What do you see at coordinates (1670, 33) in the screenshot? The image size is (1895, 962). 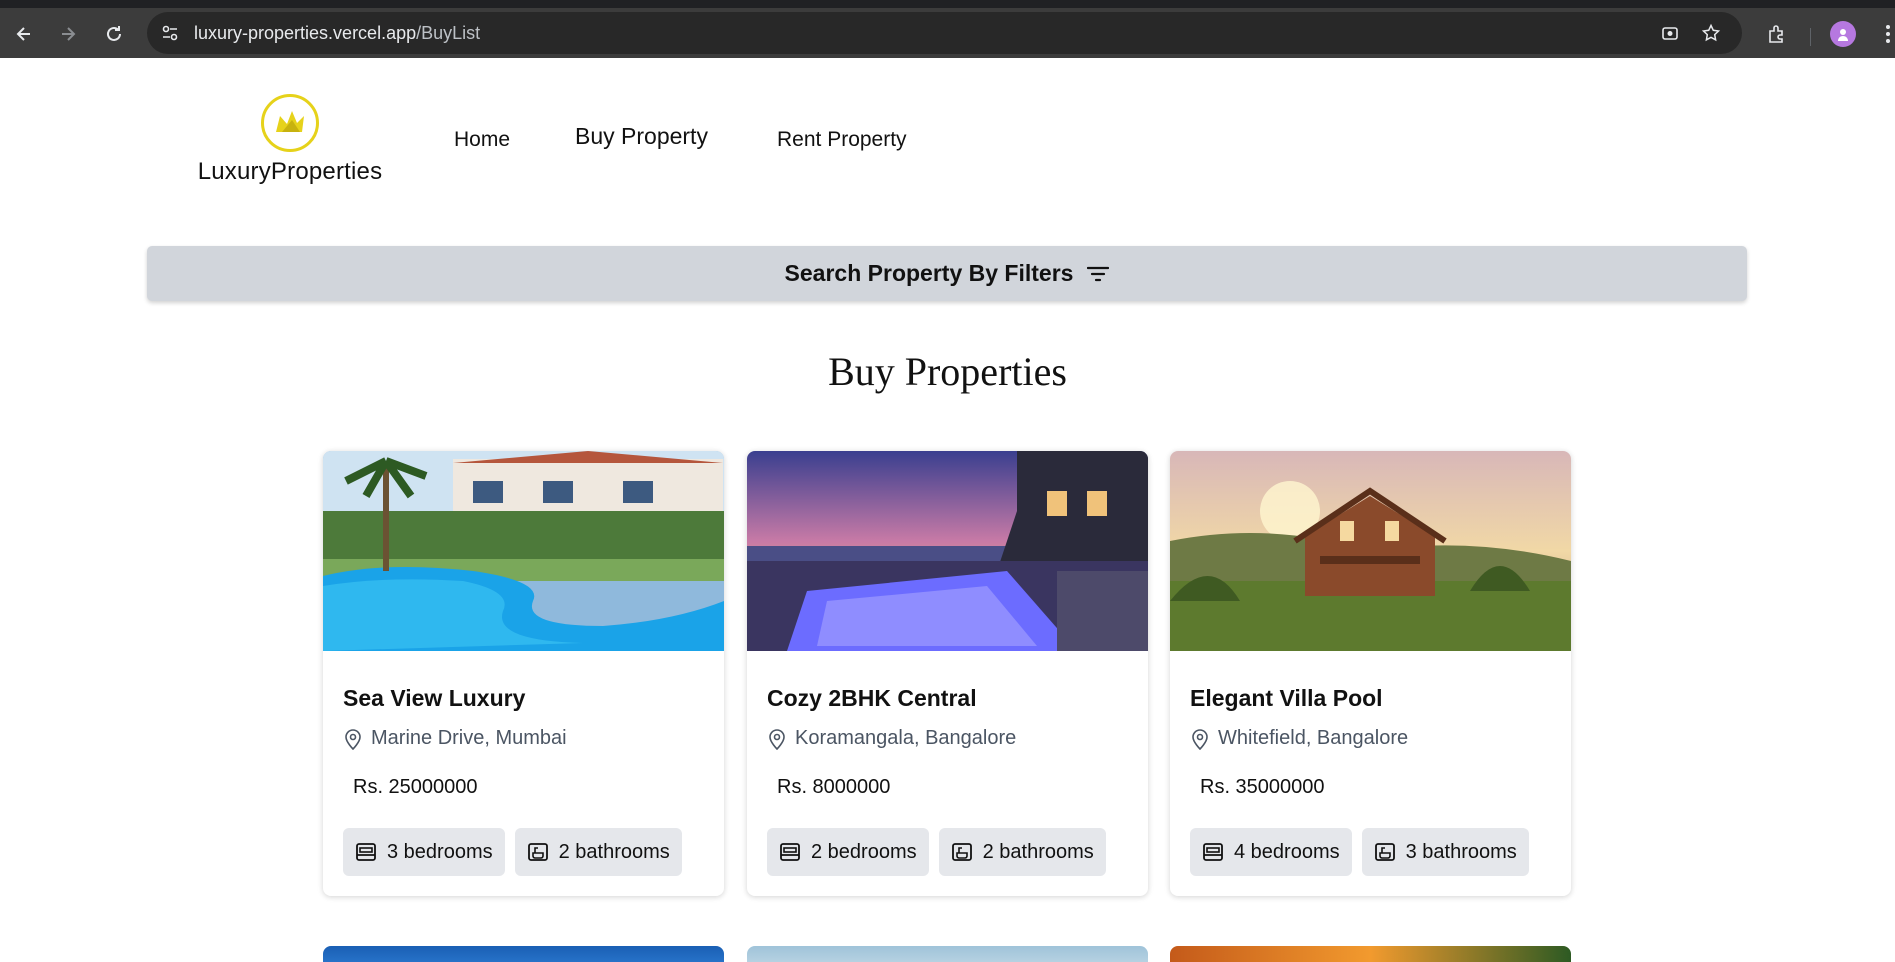 I see `screenshot-icon` at bounding box center [1670, 33].